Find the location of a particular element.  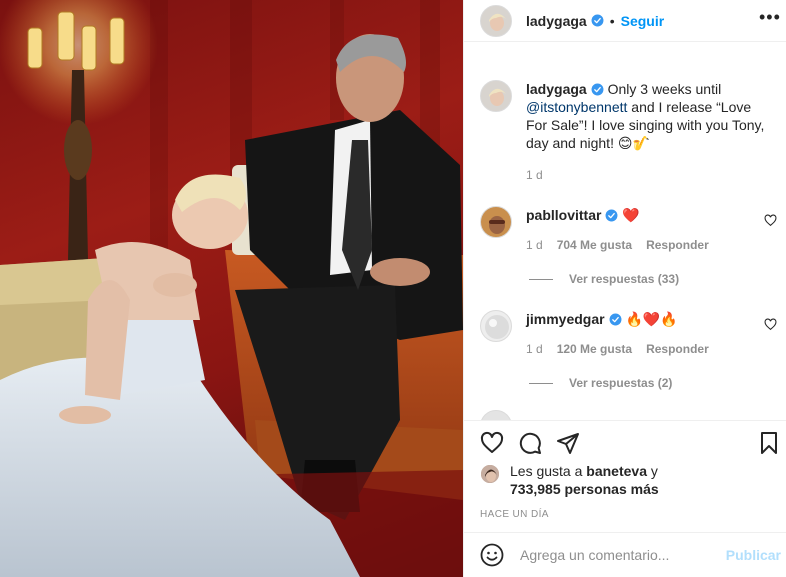

liker-username: baneteva is located at coordinates (616, 471).